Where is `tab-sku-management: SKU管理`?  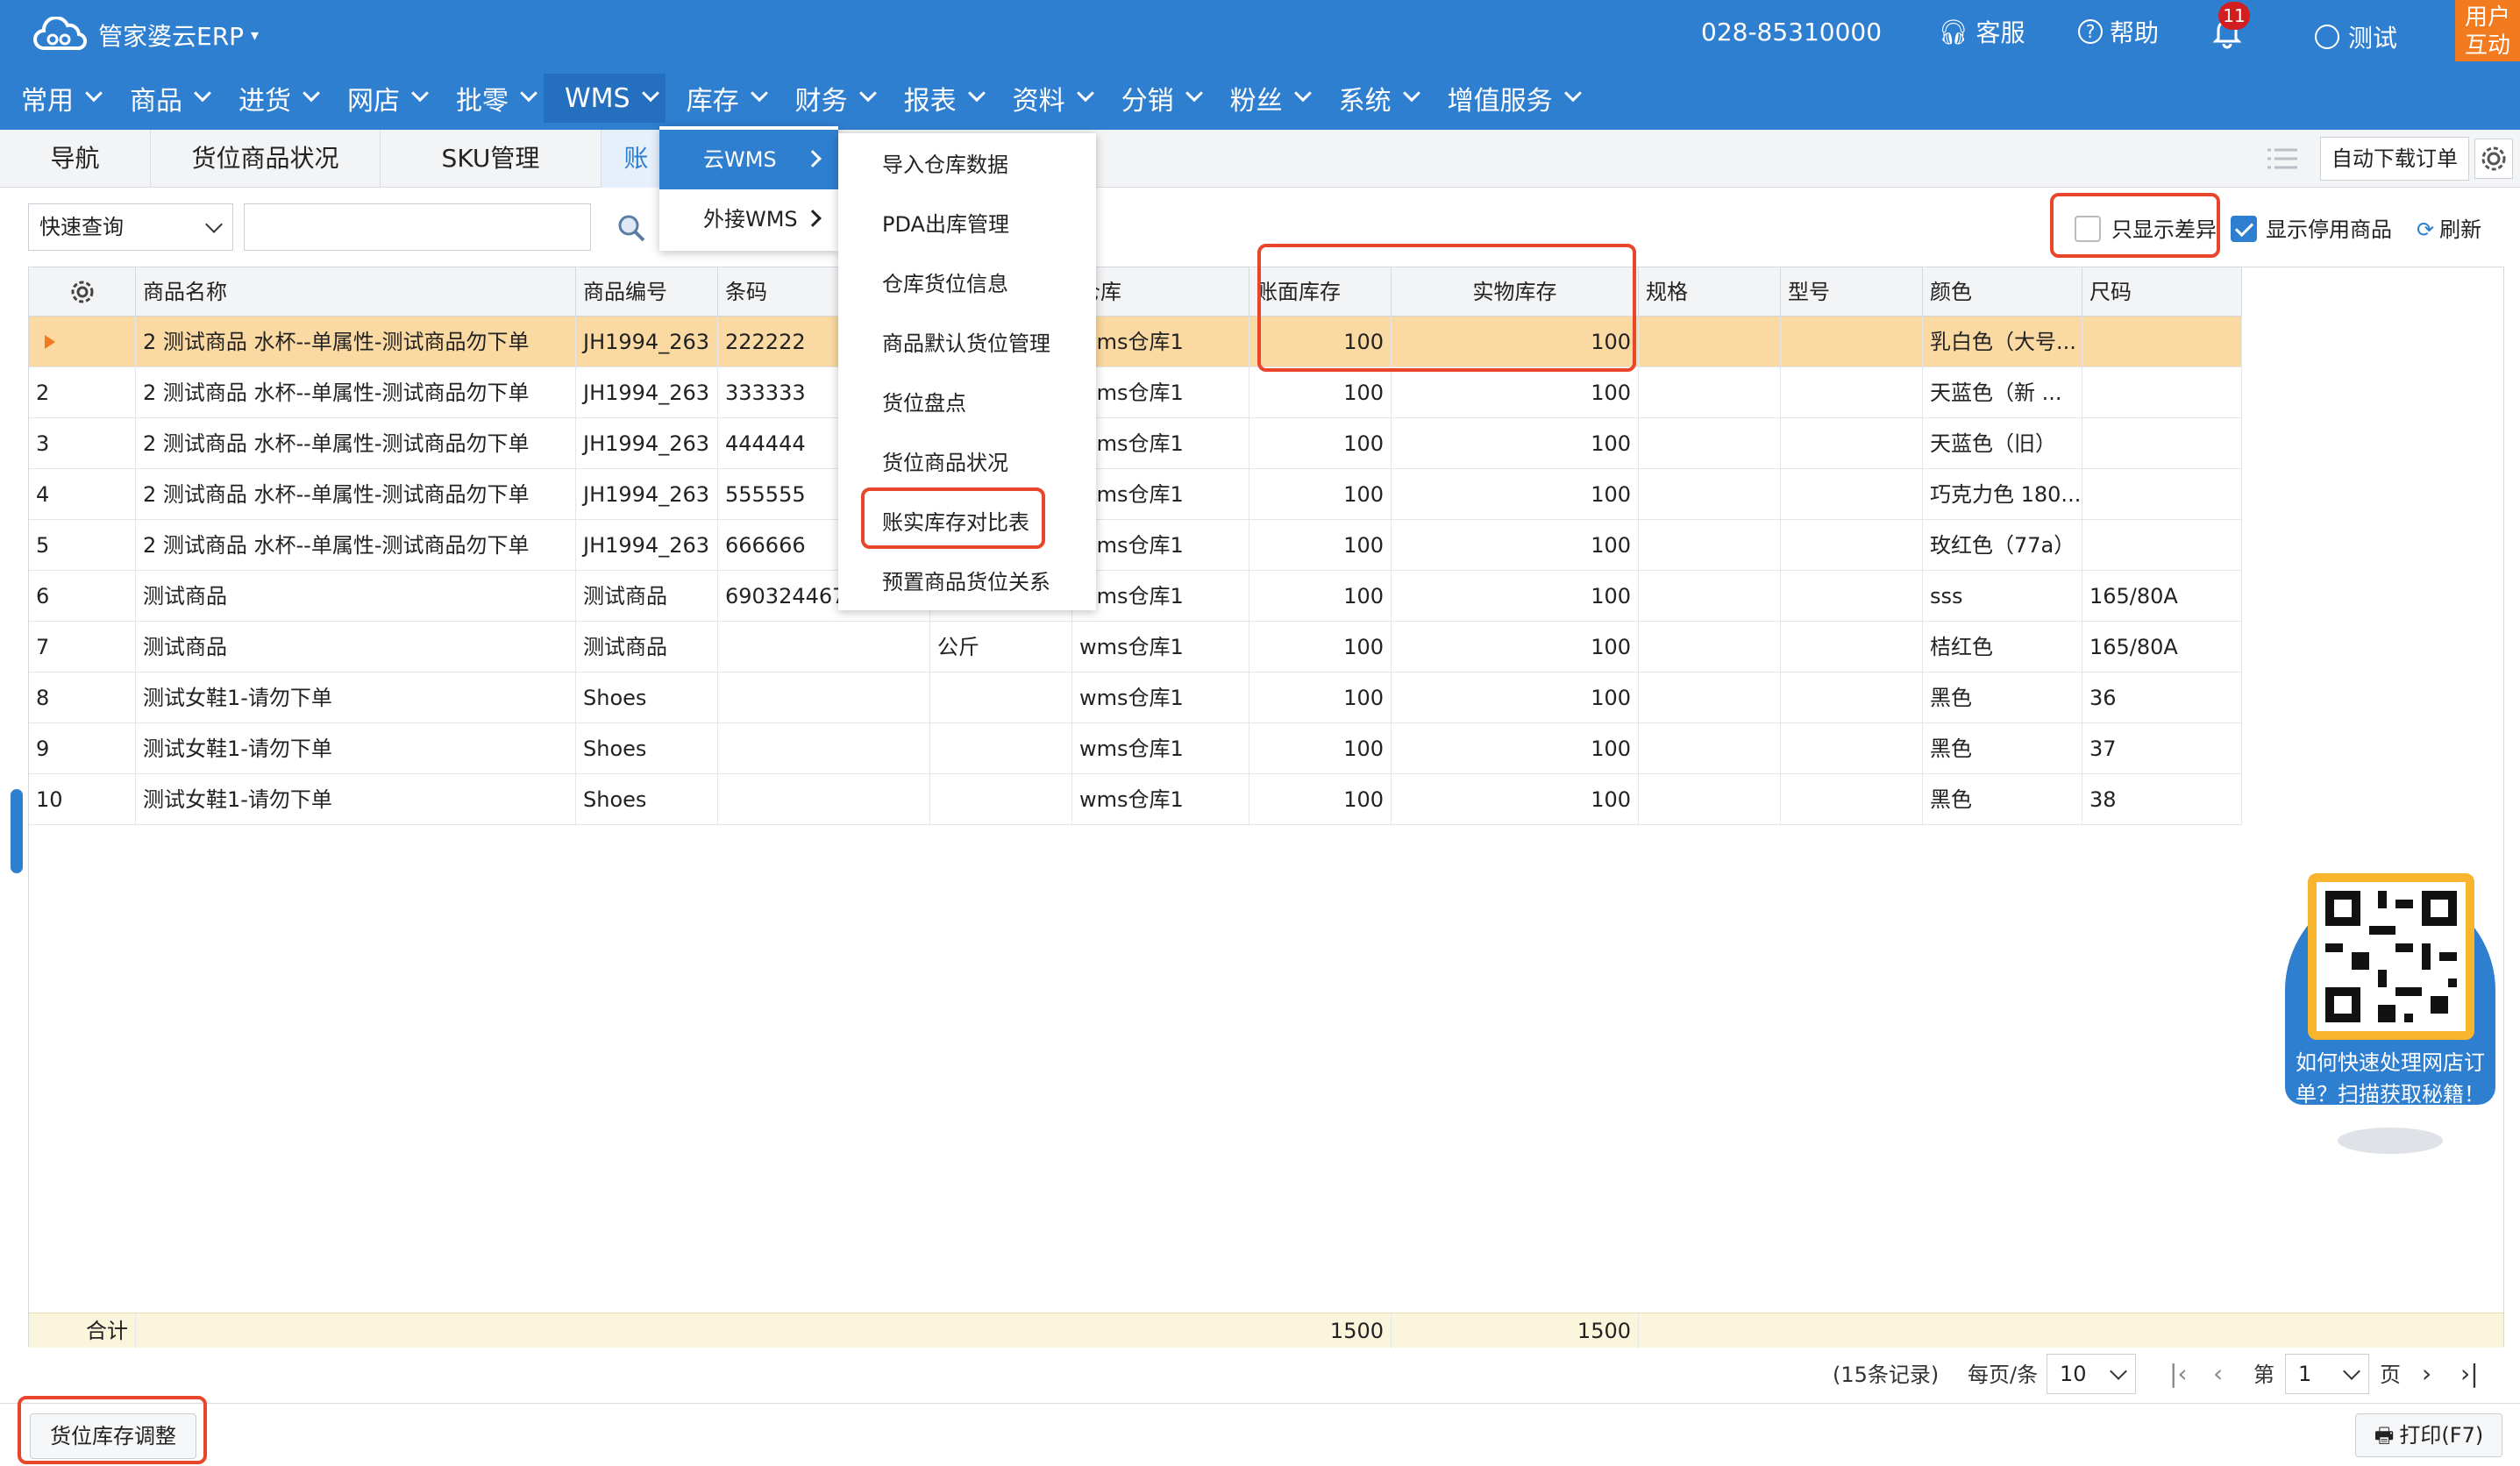
tab-sku-management: SKU管理 is located at coordinates (491, 159).